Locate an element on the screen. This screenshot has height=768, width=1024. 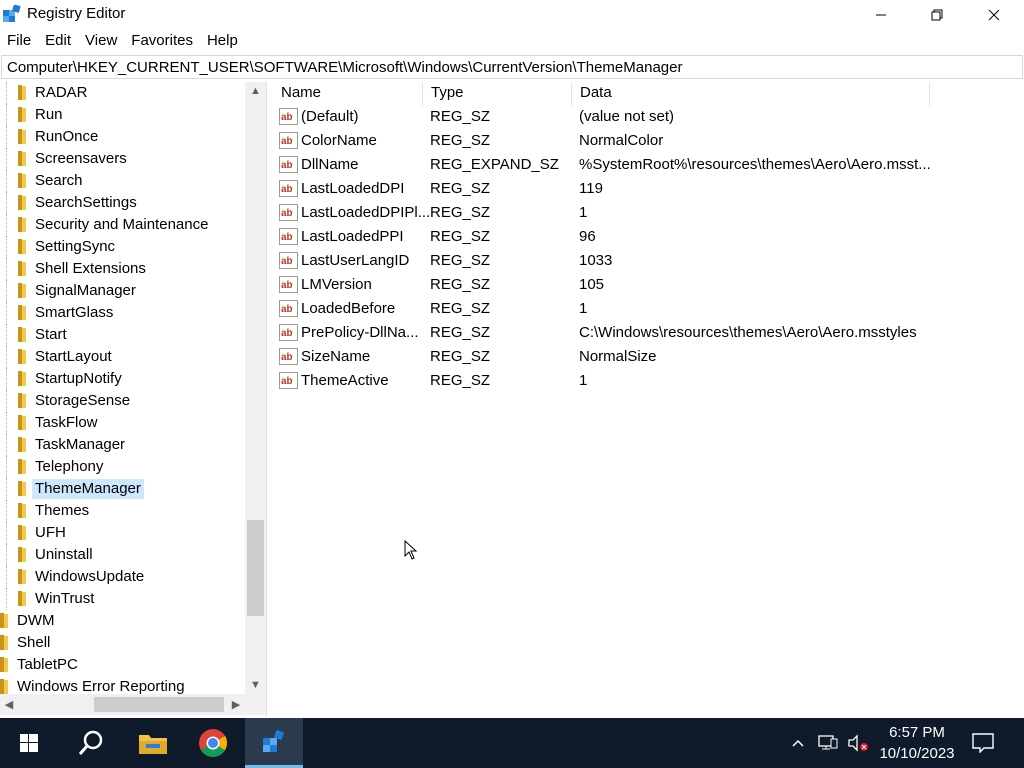
value-row: ab (Default) REG_SZ (value not set) is located at coordinates (648, 117).